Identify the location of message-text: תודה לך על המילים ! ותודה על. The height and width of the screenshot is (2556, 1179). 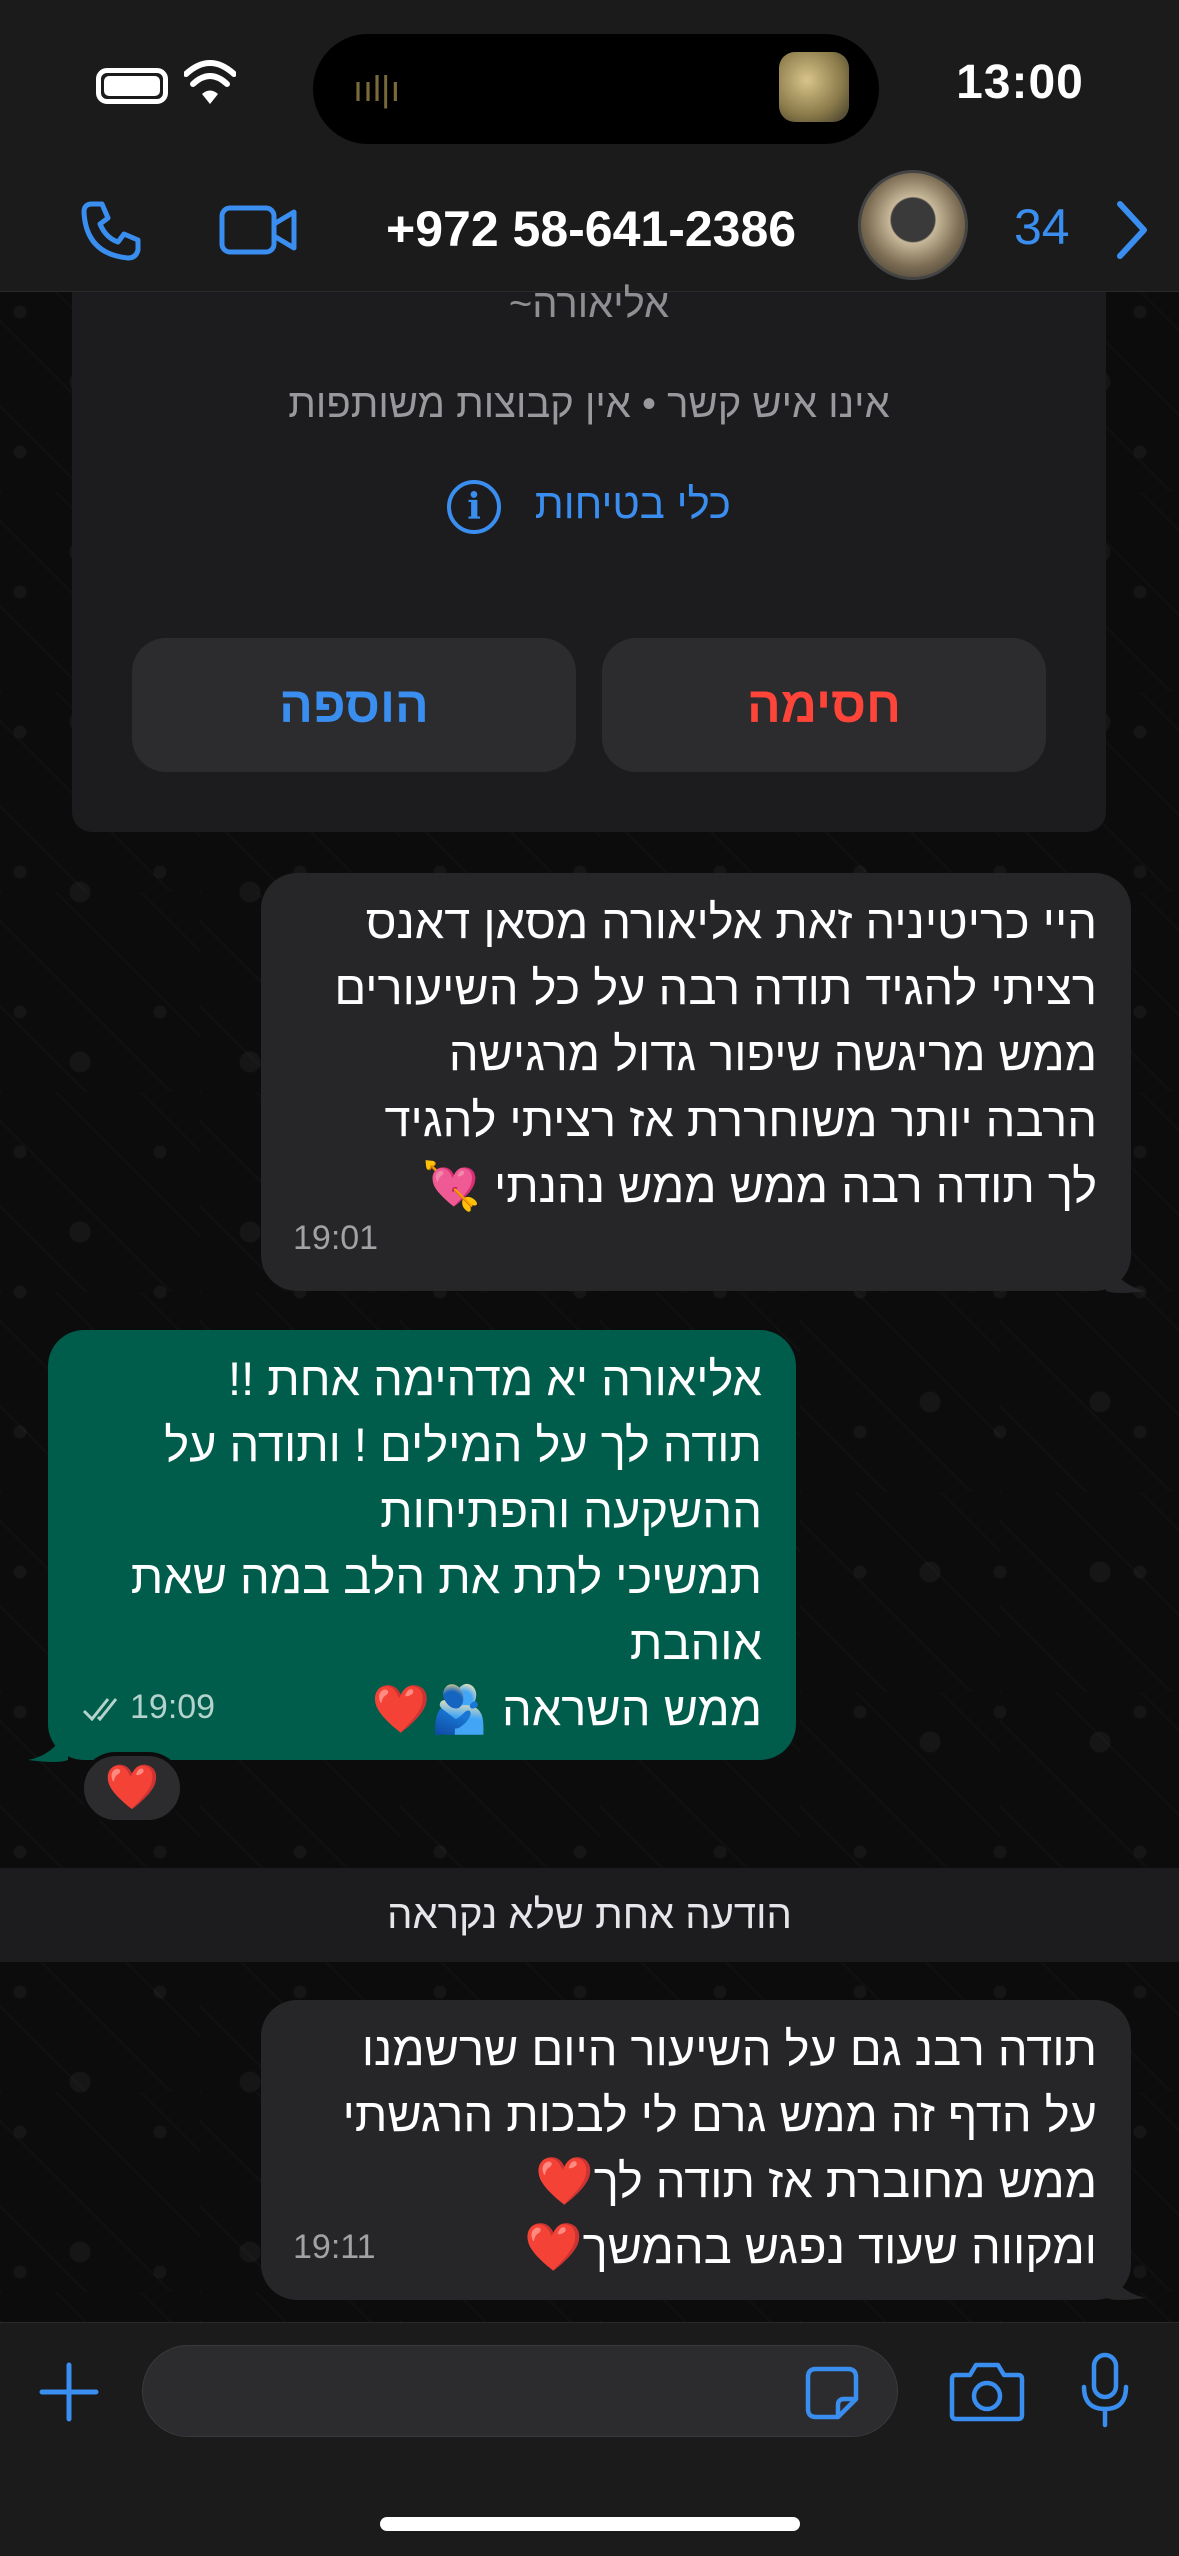
(463, 1444).